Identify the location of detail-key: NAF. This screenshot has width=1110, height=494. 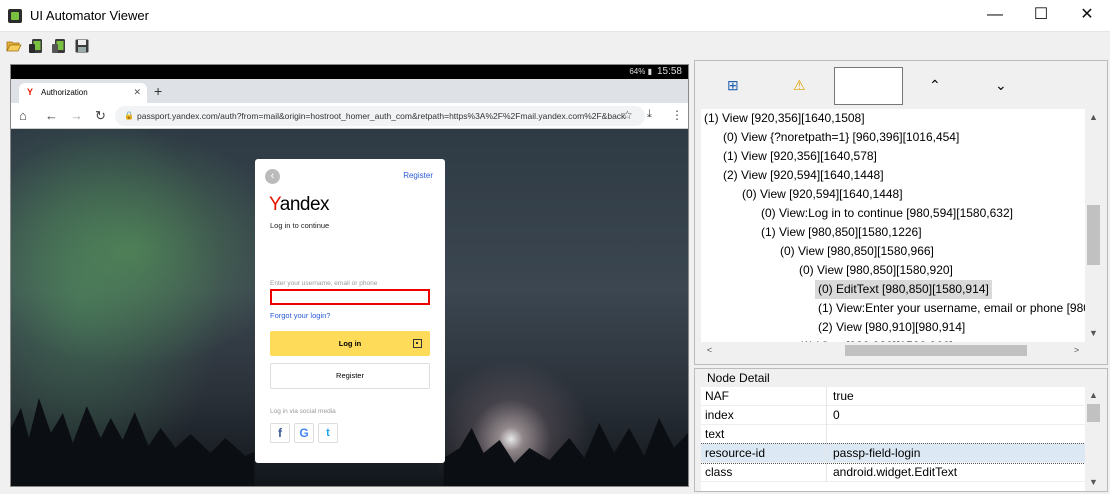
(766, 396).